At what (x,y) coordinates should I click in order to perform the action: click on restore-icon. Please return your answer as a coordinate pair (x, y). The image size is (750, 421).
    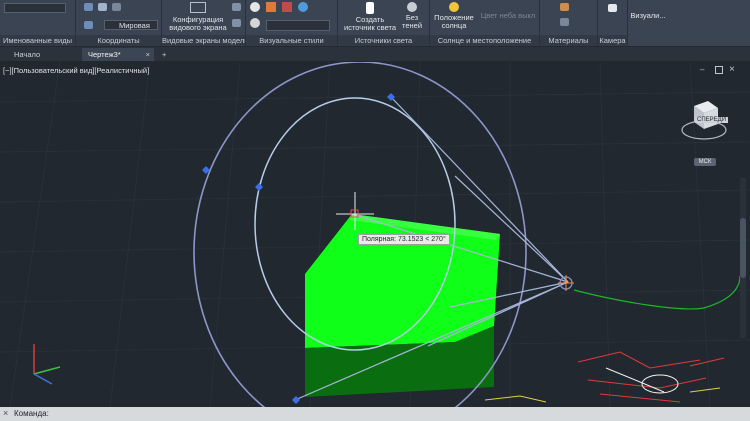
    Looking at the image, I should click on (719, 70).